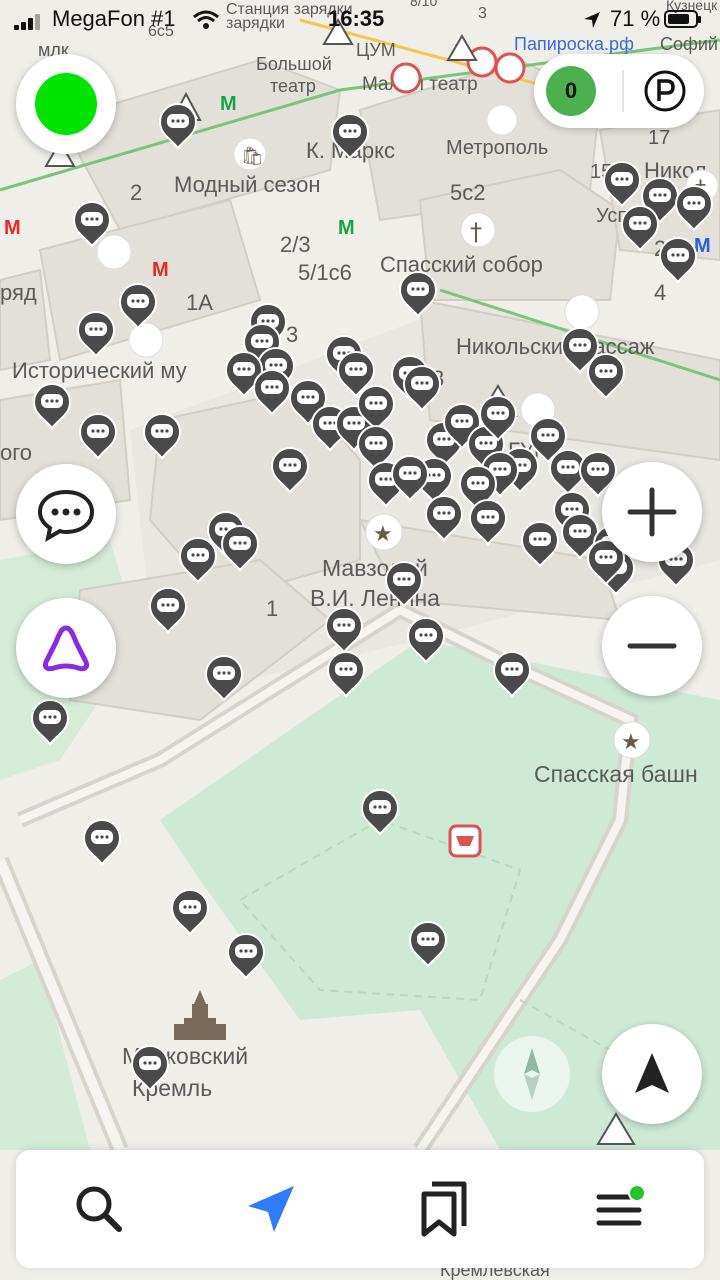 This screenshot has height=1280, width=720. I want to click on alice-voice-assistant-button, so click(66, 648).